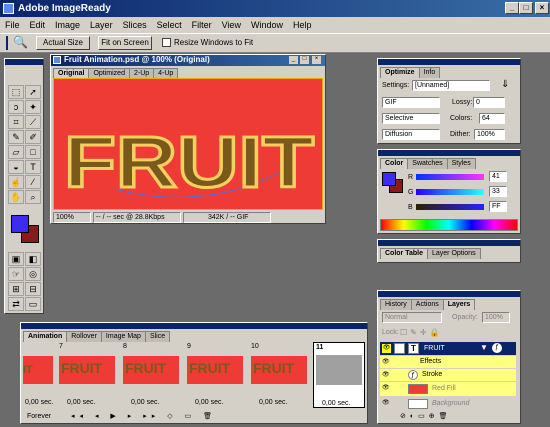  What do you see at coordinates (16, 182) in the screenshot?
I see `smudge-tool-icon: ☝` at bounding box center [16, 182].